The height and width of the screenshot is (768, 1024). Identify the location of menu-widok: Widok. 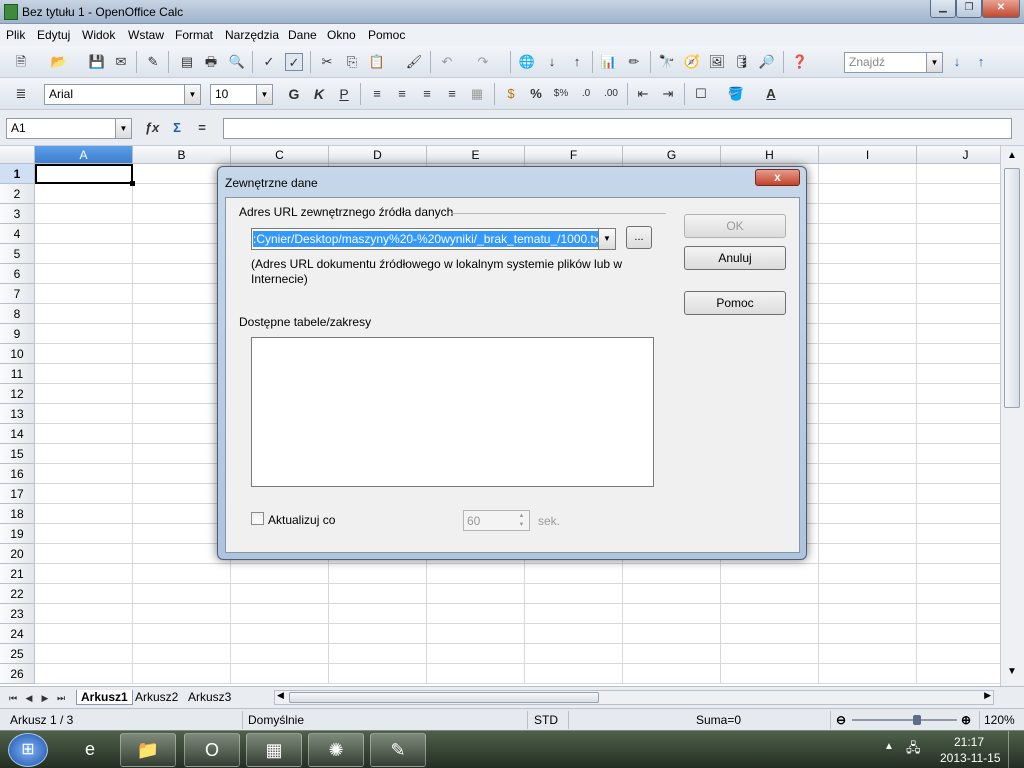
(98, 35).